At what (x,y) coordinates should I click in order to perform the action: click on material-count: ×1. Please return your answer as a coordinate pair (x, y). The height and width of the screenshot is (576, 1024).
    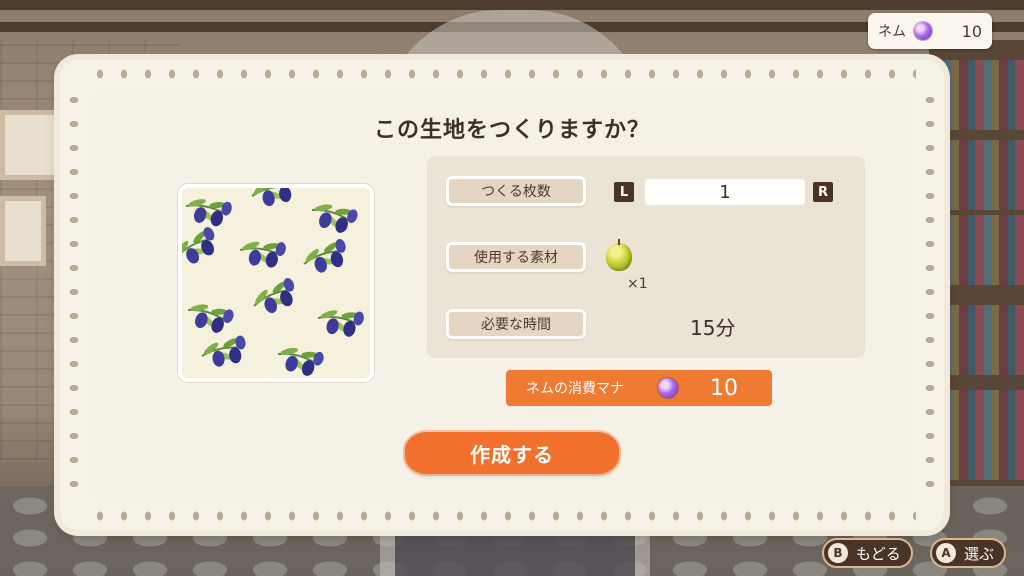
    Looking at the image, I should click on (637, 284).